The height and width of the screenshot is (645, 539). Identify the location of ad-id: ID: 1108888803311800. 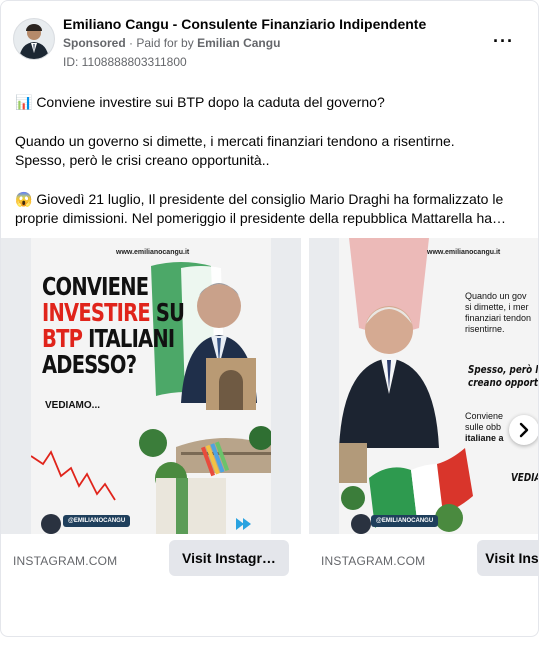
(125, 62).